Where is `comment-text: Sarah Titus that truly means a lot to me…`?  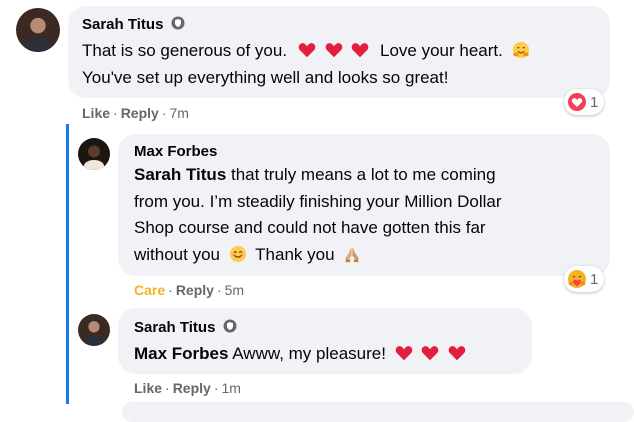 comment-text: Sarah Titus that truly means a lot to me… is located at coordinates (315, 175).